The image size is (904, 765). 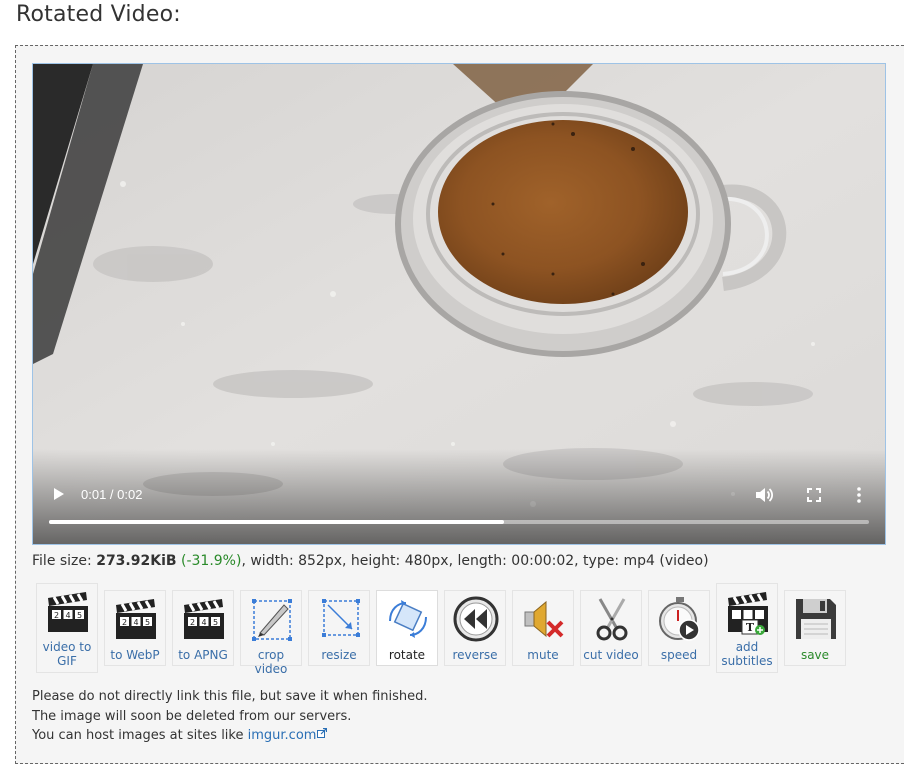 I want to click on tool-speed: speed, so click(x=679, y=628).